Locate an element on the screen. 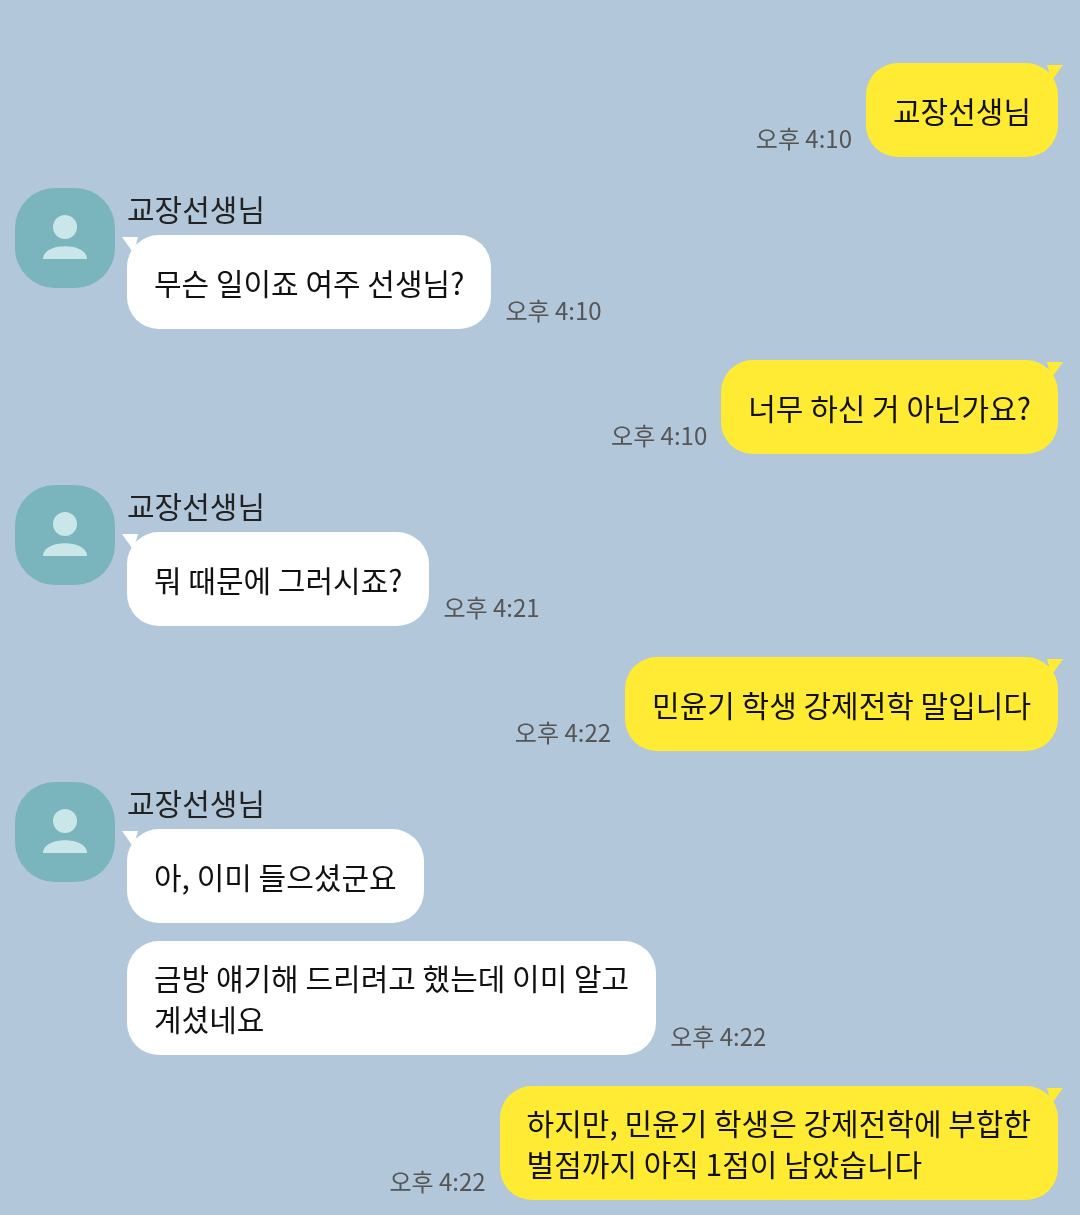  message-bubble: 금방 얘기해 드리려고 했는데 이미 알고 계셨네요 is located at coordinates (392, 998).